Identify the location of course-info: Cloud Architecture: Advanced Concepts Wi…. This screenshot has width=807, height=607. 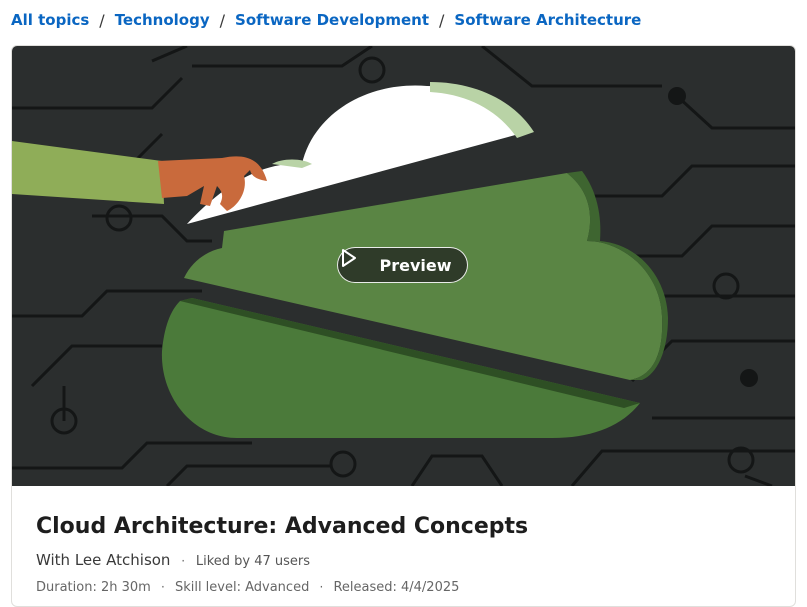
(406, 554).